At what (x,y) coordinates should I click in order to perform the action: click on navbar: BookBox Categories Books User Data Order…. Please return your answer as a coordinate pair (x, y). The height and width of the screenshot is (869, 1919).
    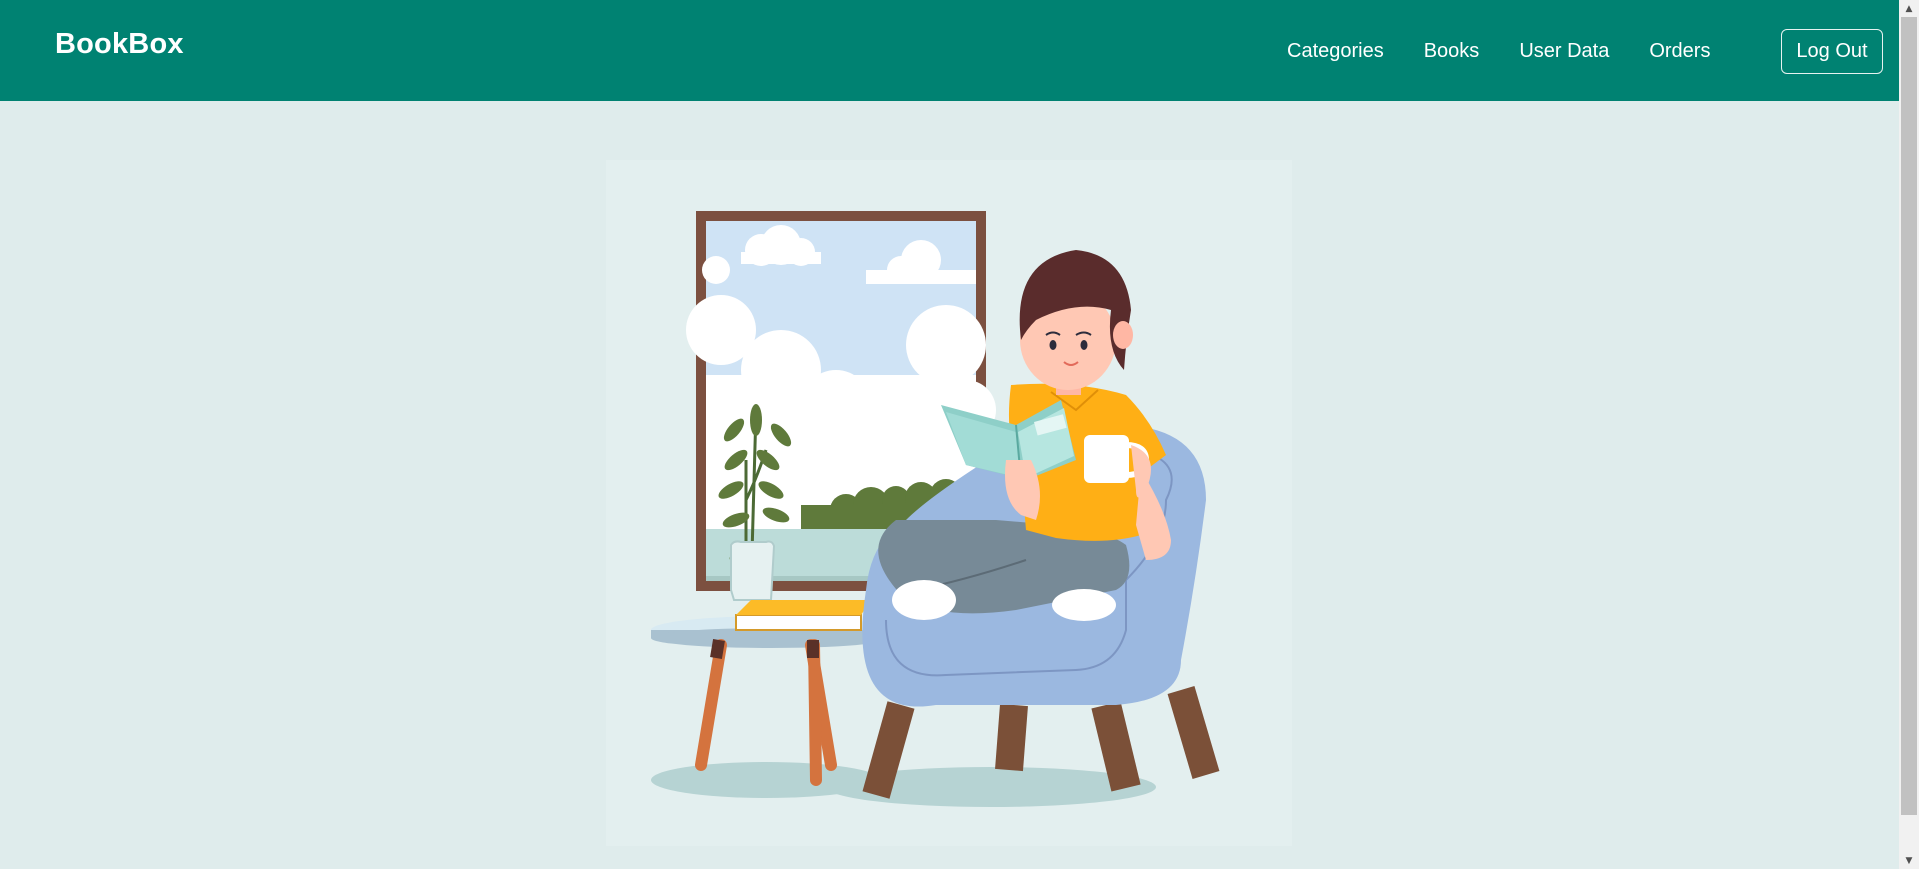
    Looking at the image, I should click on (949, 50).